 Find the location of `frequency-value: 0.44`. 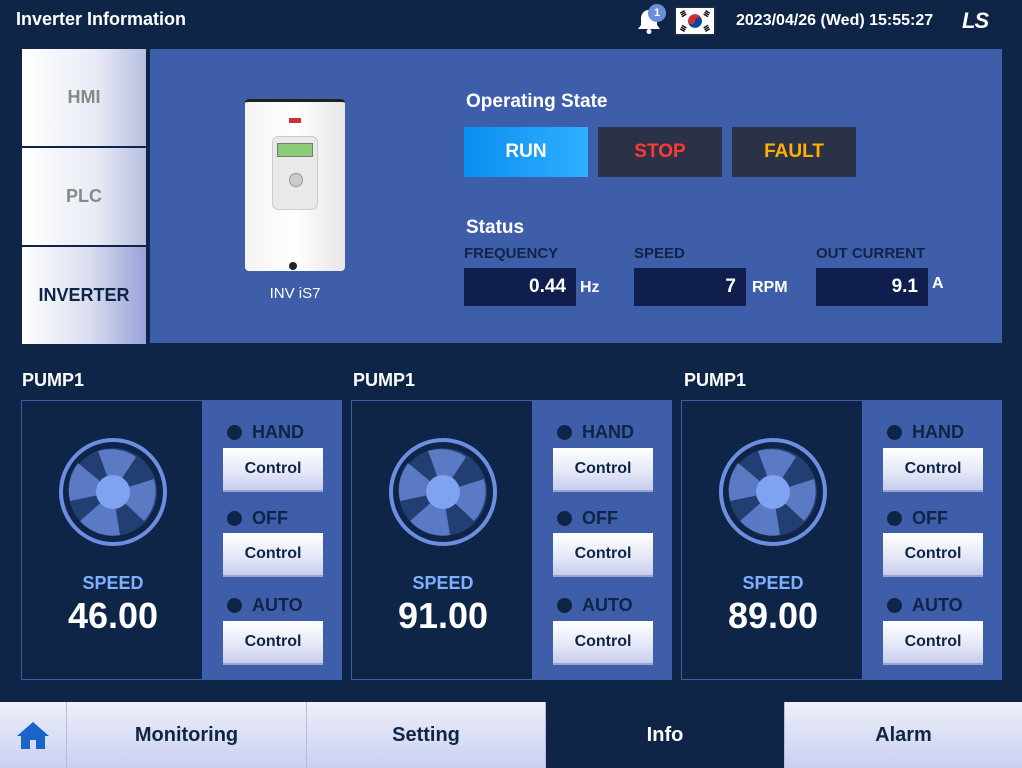

frequency-value: 0.44 is located at coordinates (520, 287).